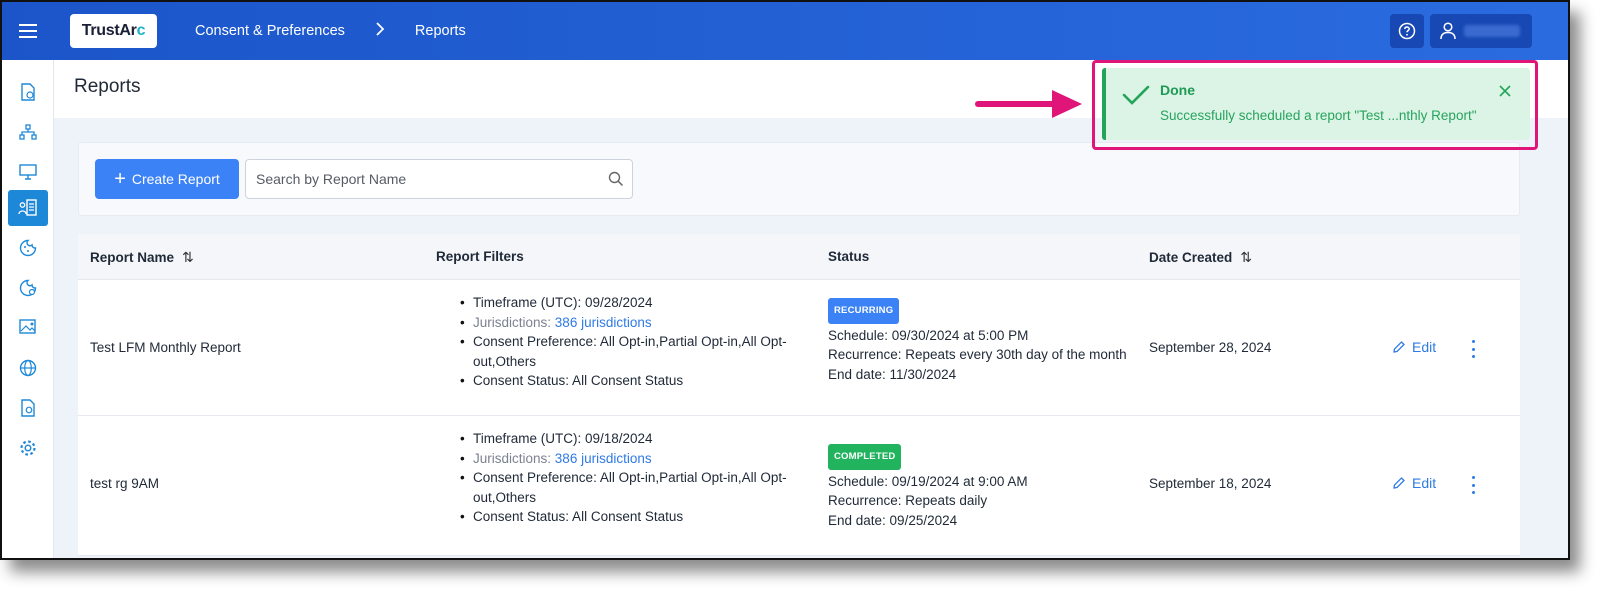 The image size is (1600, 591). I want to click on cookie-settings-icon, so click(28, 288).